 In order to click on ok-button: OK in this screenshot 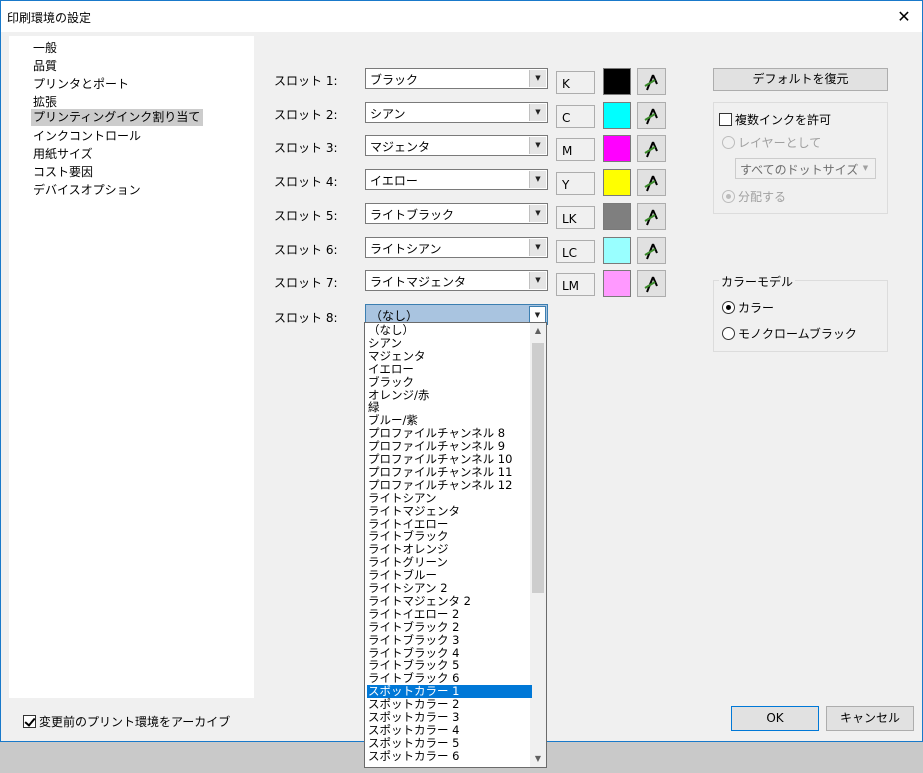, I will do `click(775, 718)`.